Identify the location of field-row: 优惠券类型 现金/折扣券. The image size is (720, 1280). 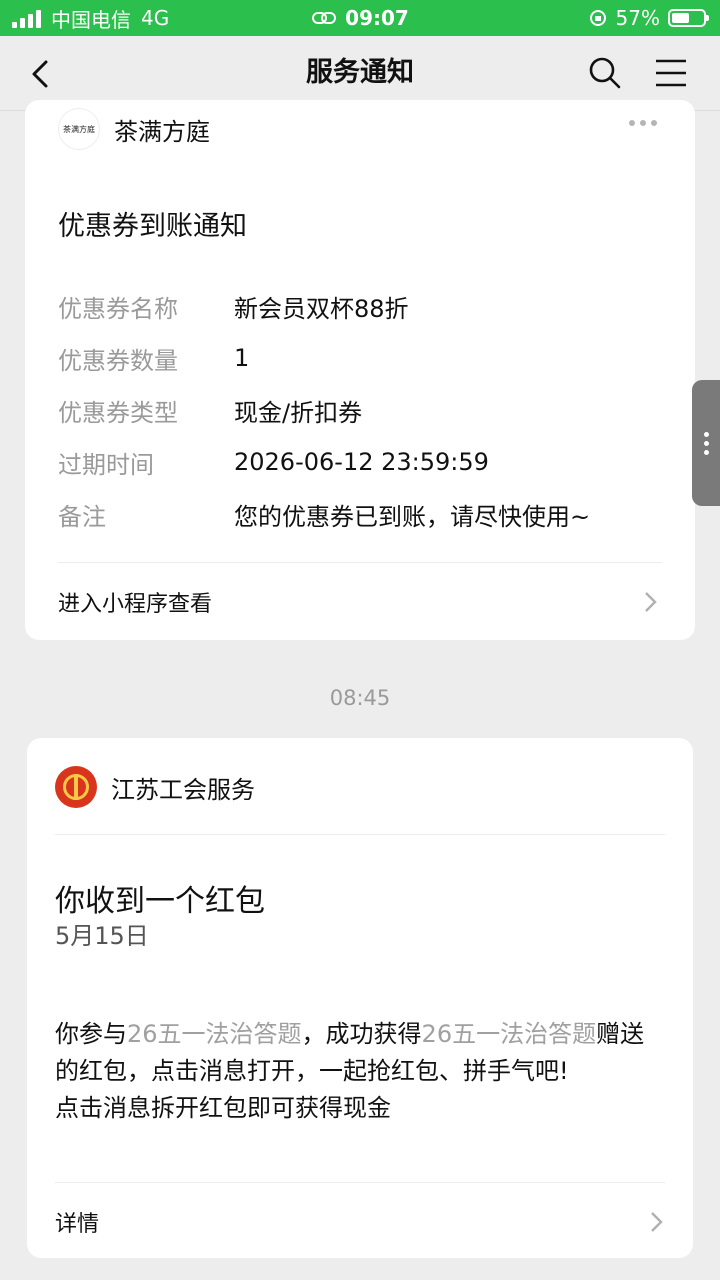
(368, 410).